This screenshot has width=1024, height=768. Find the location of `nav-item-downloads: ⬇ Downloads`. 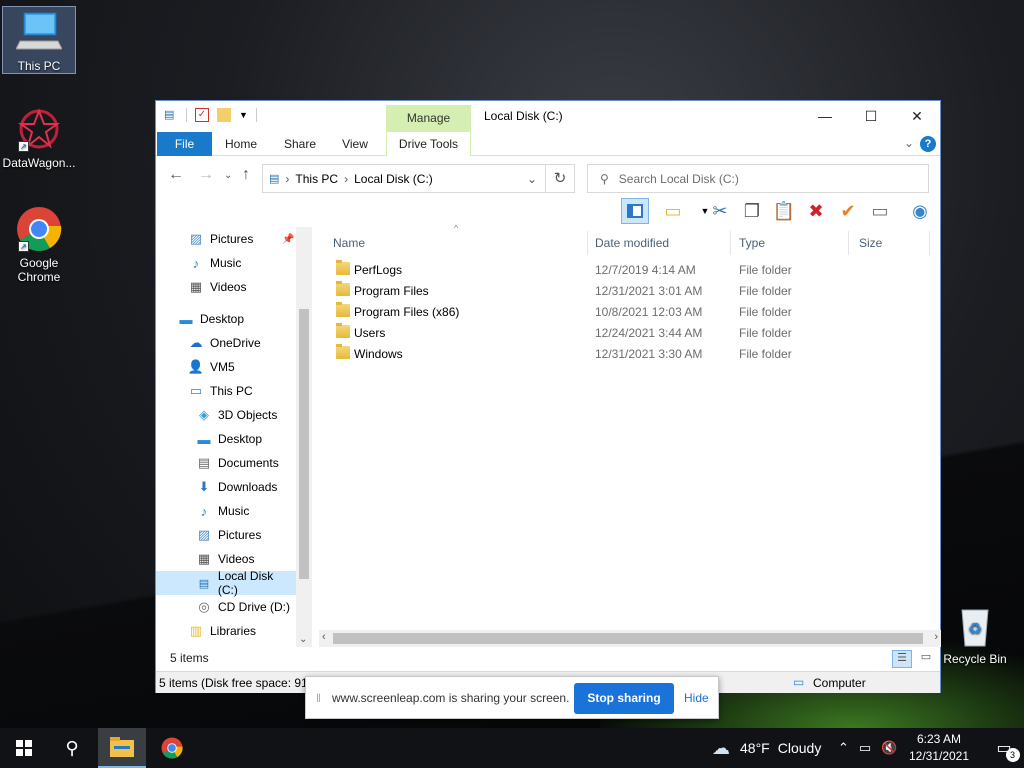

nav-item-downloads: ⬇ Downloads is located at coordinates (226, 487).